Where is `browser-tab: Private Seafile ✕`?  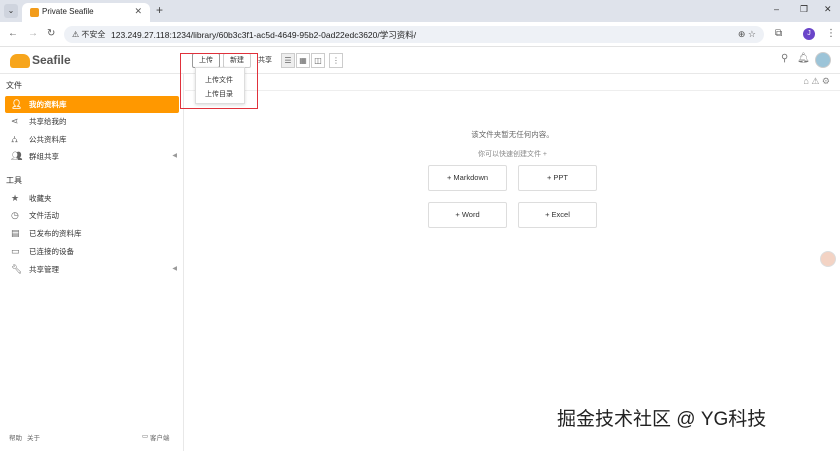
browser-tab: Private Seafile ✕ is located at coordinates (86, 12).